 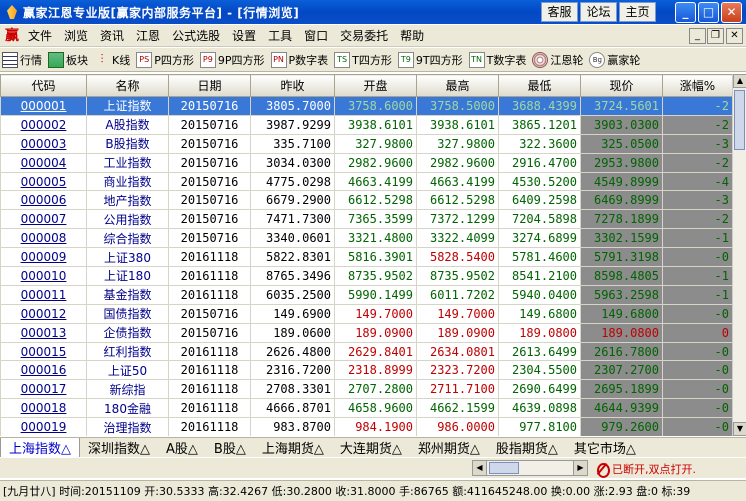 What do you see at coordinates (230, 447) in the screenshot?
I see `tab-b-shares: B股△` at bounding box center [230, 447].